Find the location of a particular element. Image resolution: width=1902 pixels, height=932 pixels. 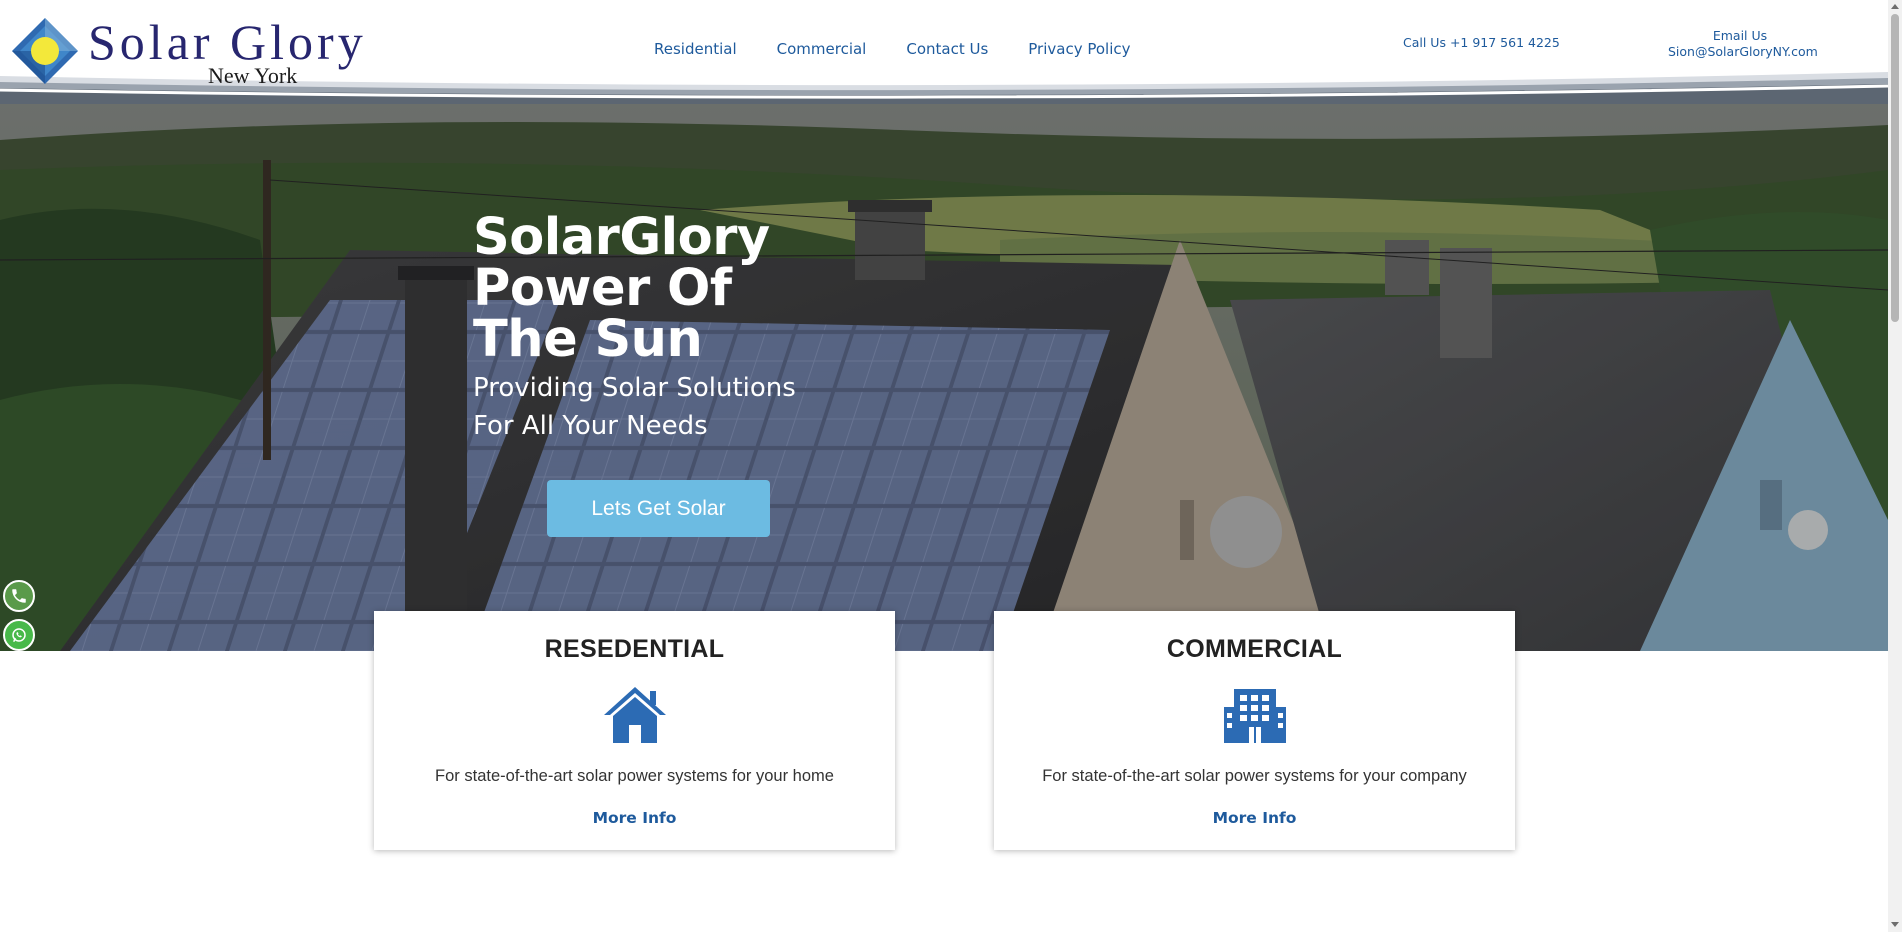

hero-subtitle-line-1: Providing Solar Solutions is located at coordinates (634, 388).